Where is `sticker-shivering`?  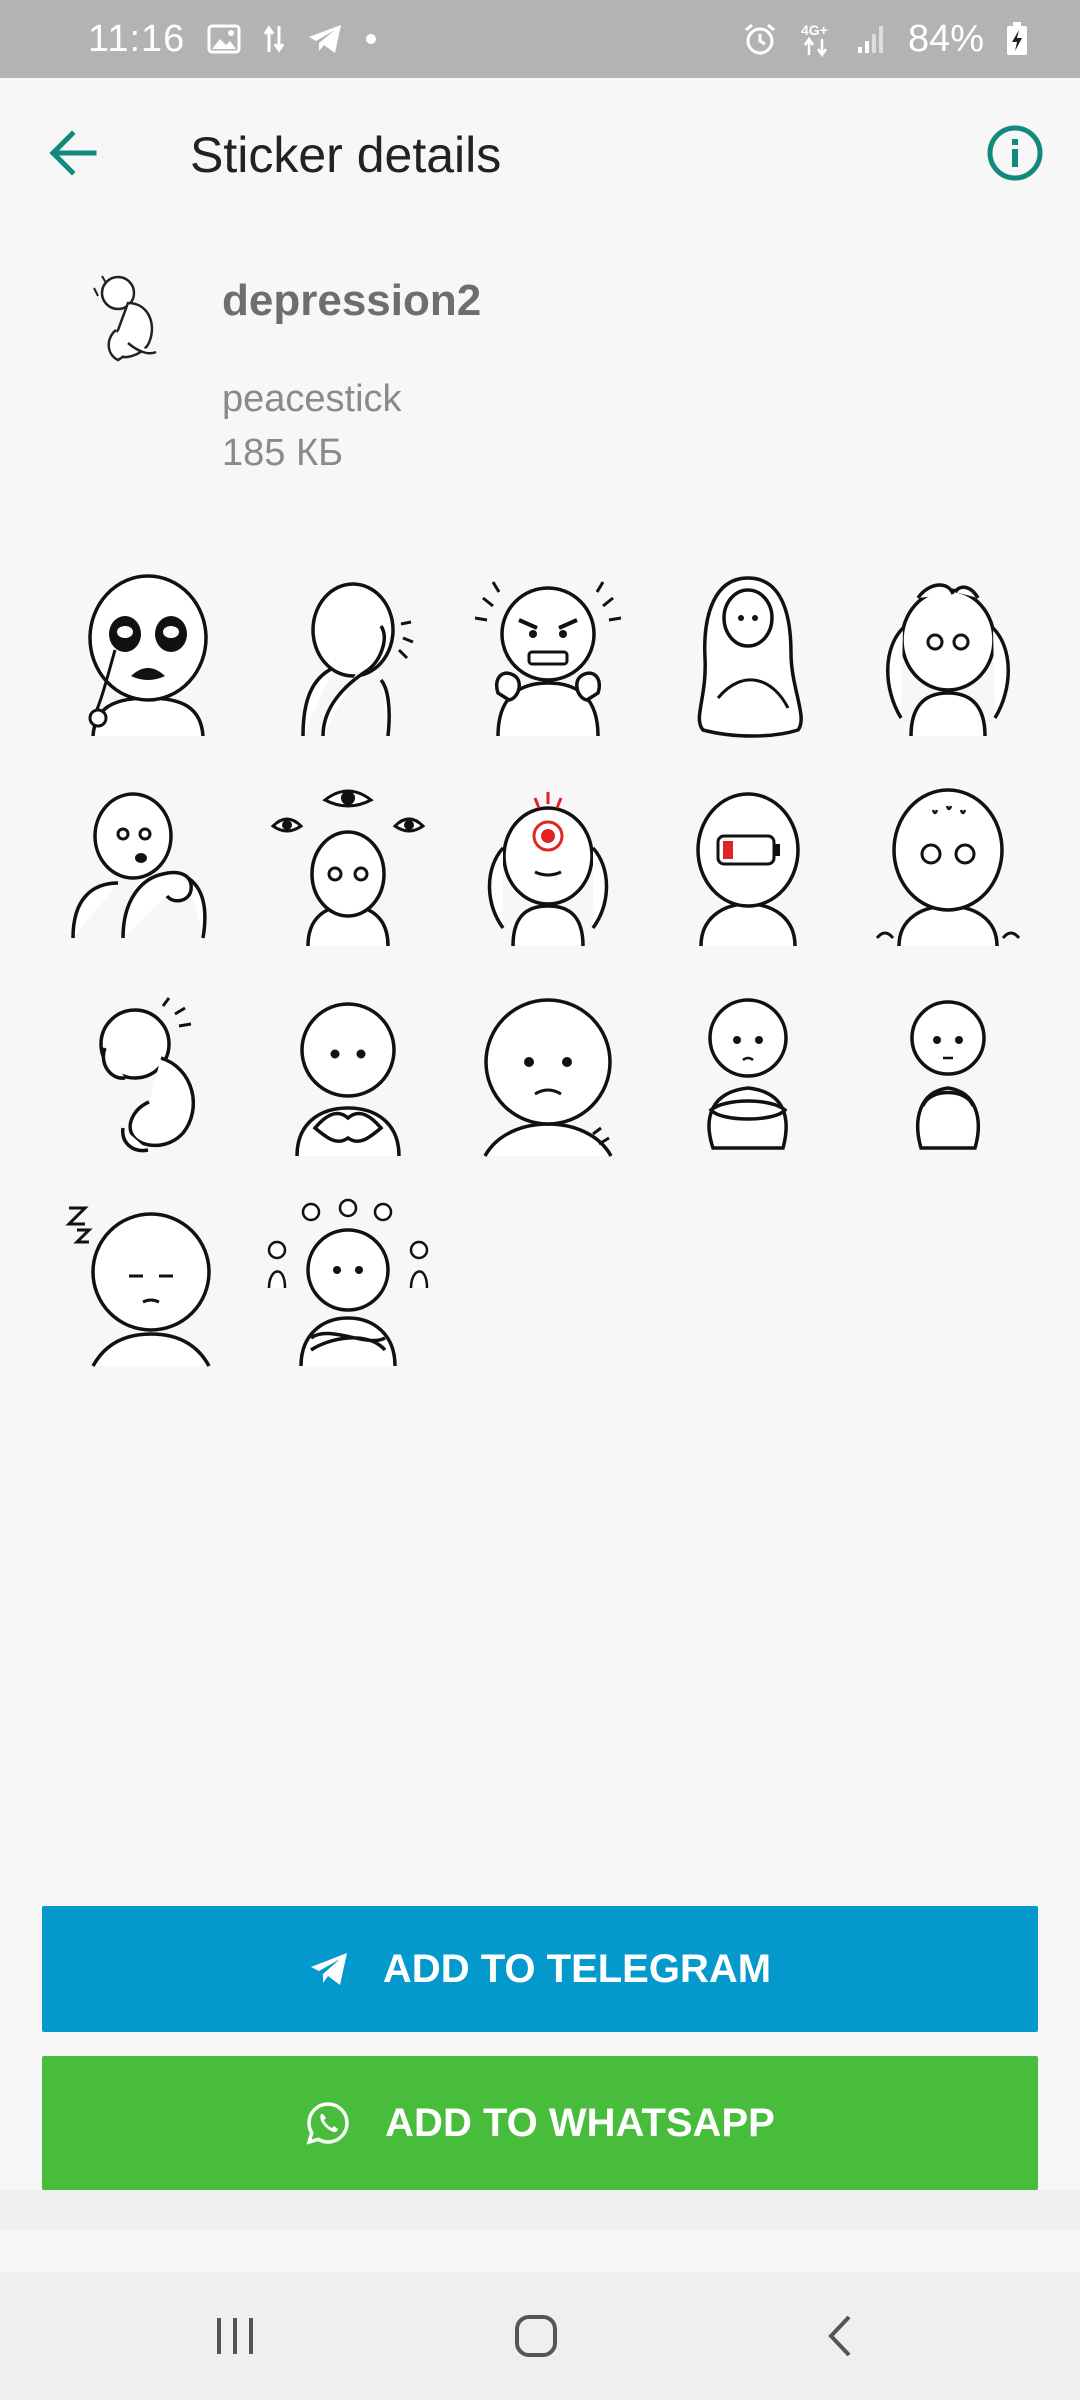
sticker-shivering is located at coordinates (948, 863).